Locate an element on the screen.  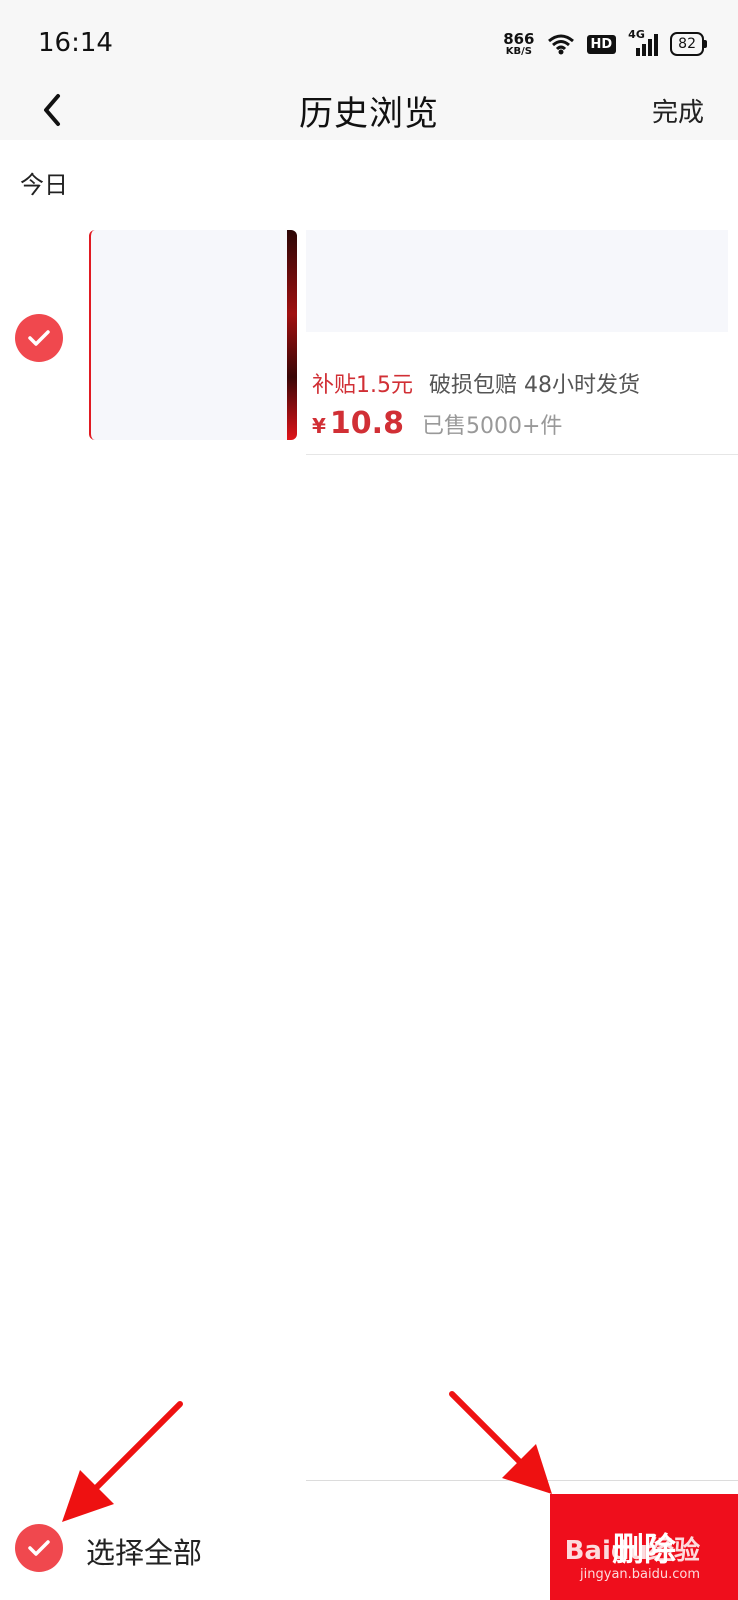
hd-voice-badge: HD is located at coordinates (601, 44).